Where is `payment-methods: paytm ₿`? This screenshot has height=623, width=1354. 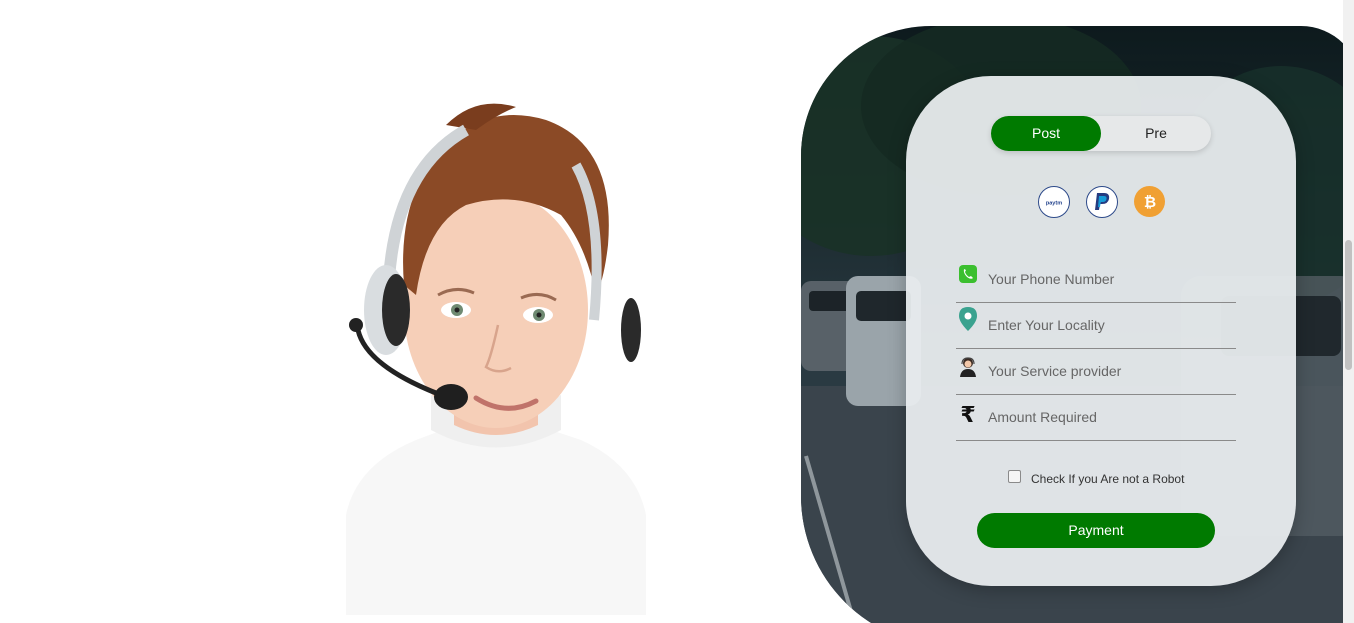 payment-methods: paytm ₿ is located at coordinates (1103, 202).